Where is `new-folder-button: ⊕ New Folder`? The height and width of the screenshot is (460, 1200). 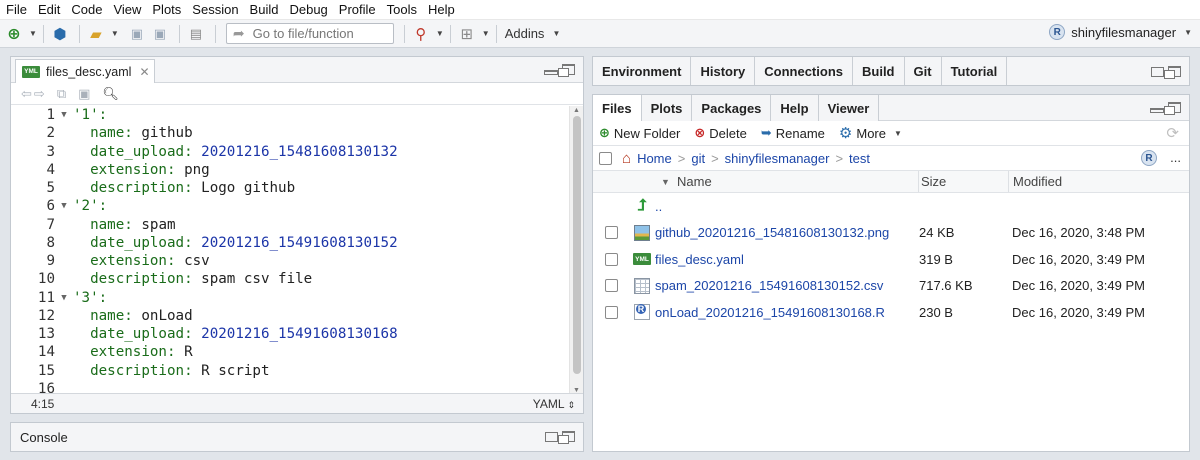 new-folder-button: ⊕ New Folder is located at coordinates (639, 133).